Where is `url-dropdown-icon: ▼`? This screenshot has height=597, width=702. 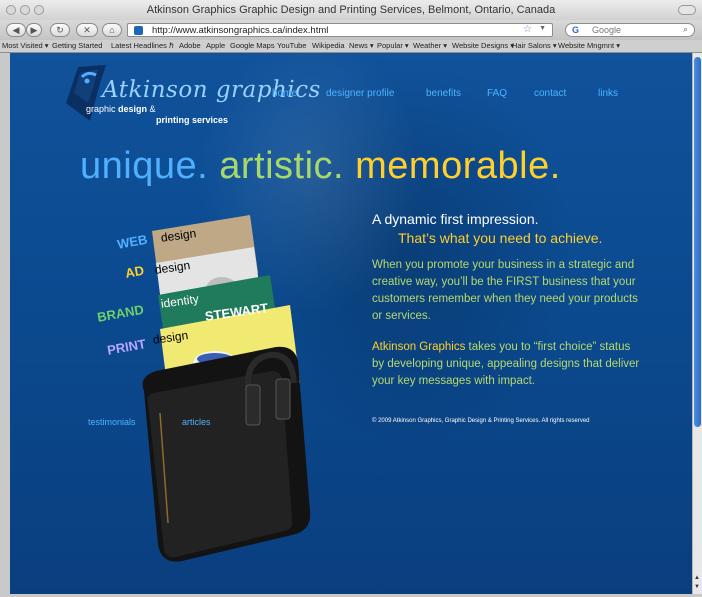
url-dropdown-icon: ▼ is located at coordinates (542, 28).